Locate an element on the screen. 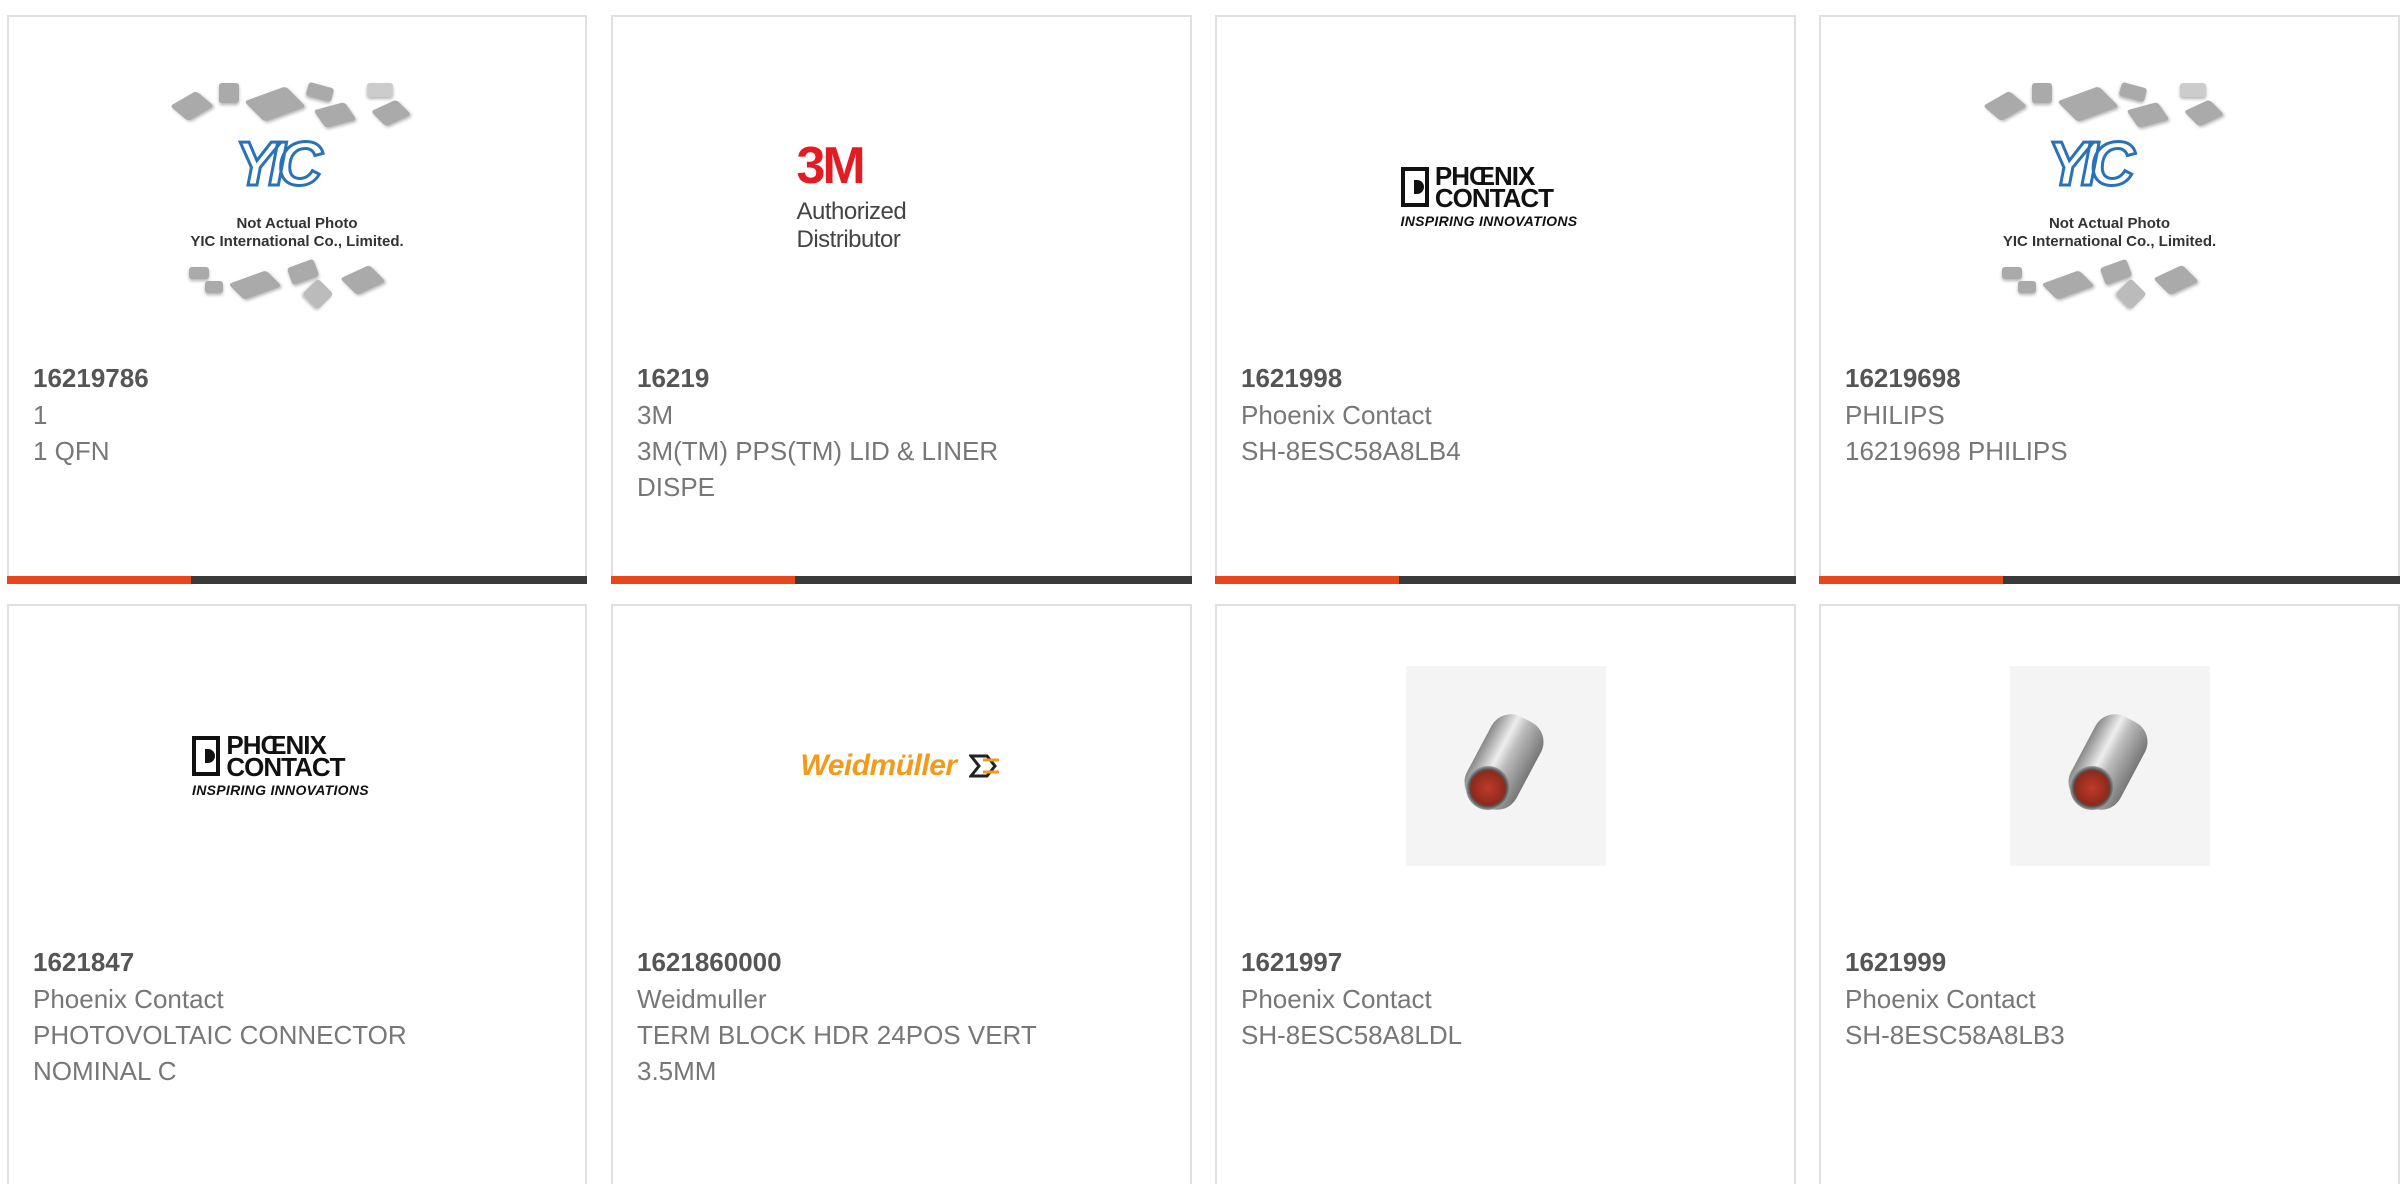  description: SH-8ESC58A8LB4 is located at coordinates (1351, 451).